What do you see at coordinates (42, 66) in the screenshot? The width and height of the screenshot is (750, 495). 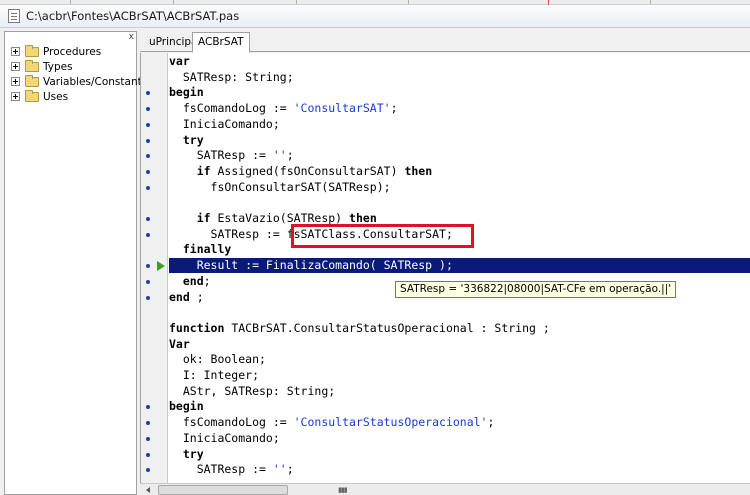 I see `tree-item-types: Types` at bounding box center [42, 66].